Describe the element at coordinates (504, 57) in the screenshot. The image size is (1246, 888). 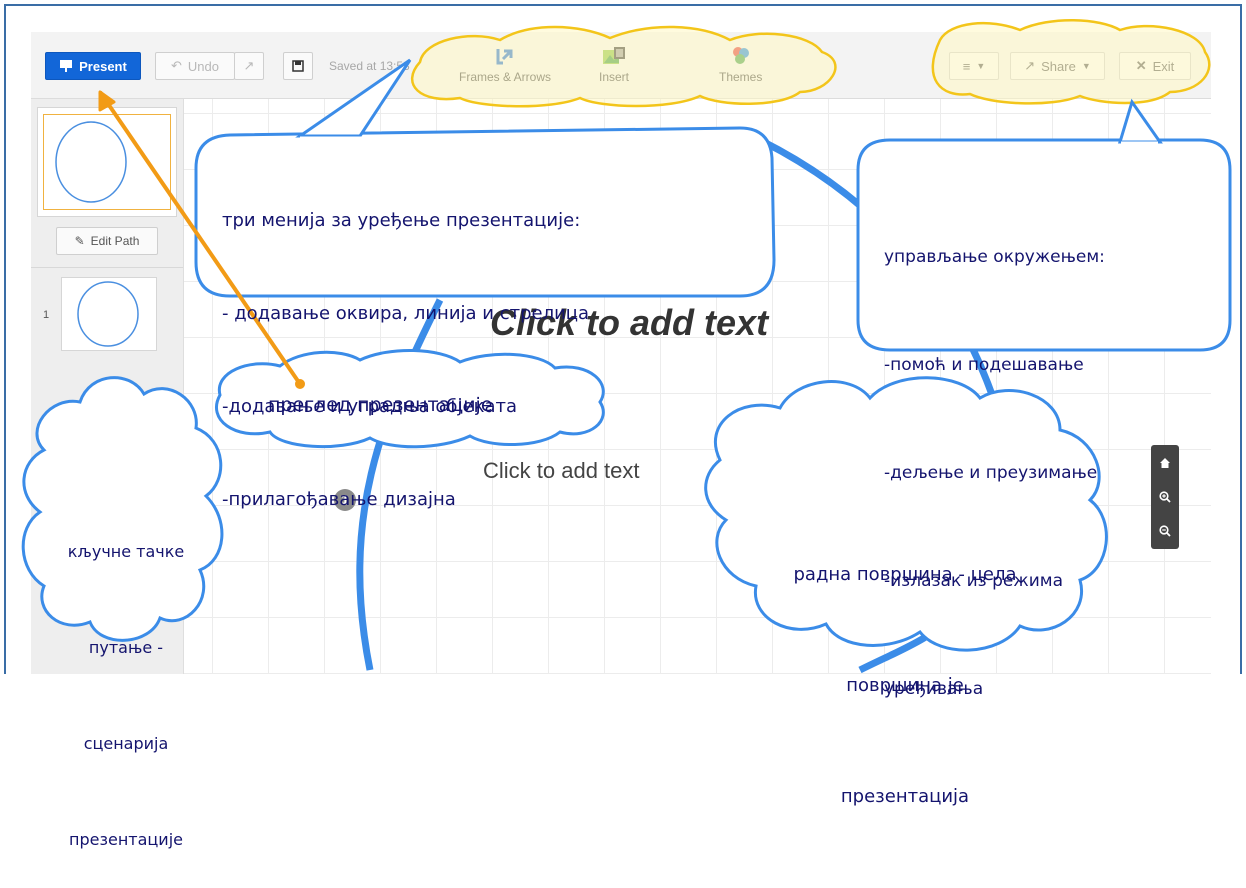
I see `frame-arrow-icon` at that location.